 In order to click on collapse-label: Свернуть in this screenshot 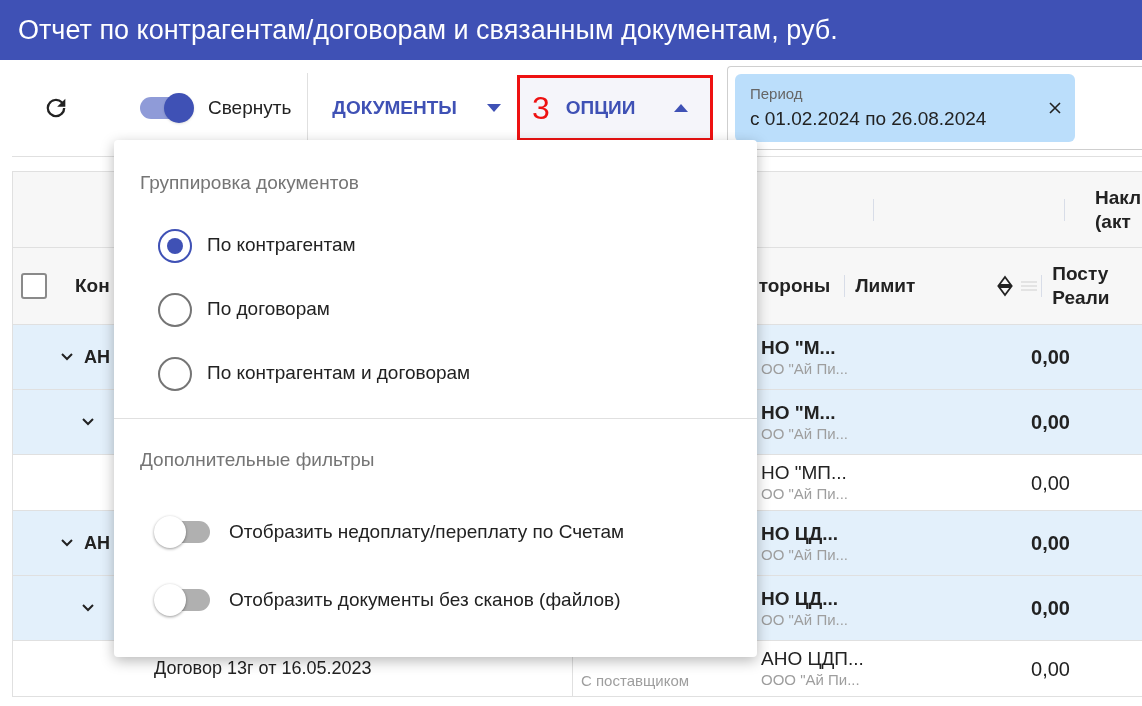, I will do `click(250, 107)`.